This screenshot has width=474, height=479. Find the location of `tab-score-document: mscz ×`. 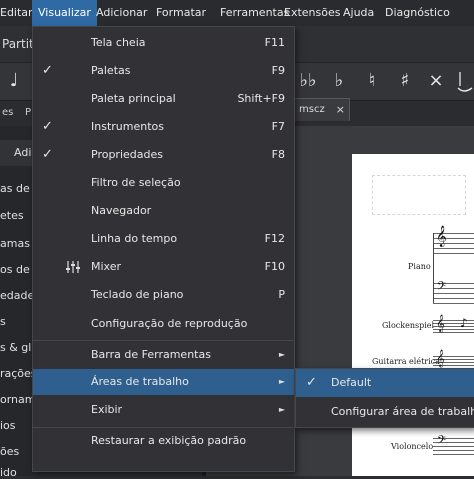

tab-score-document: mscz × is located at coordinates (322, 109).